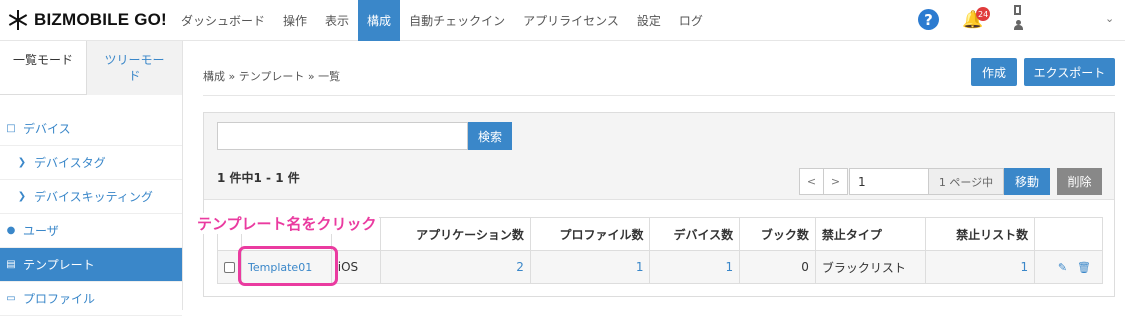  I want to click on notification-badge: 24, so click(983, 14).